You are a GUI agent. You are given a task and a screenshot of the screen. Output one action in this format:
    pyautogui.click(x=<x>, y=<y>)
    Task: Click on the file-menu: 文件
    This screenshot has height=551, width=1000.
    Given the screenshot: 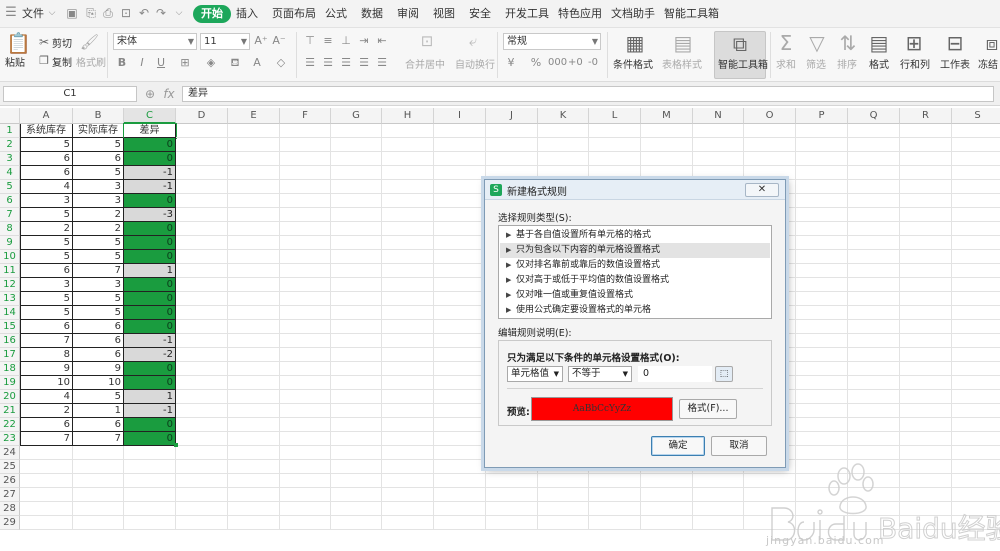 What is the action you would take?
    pyautogui.click(x=33, y=14)
    